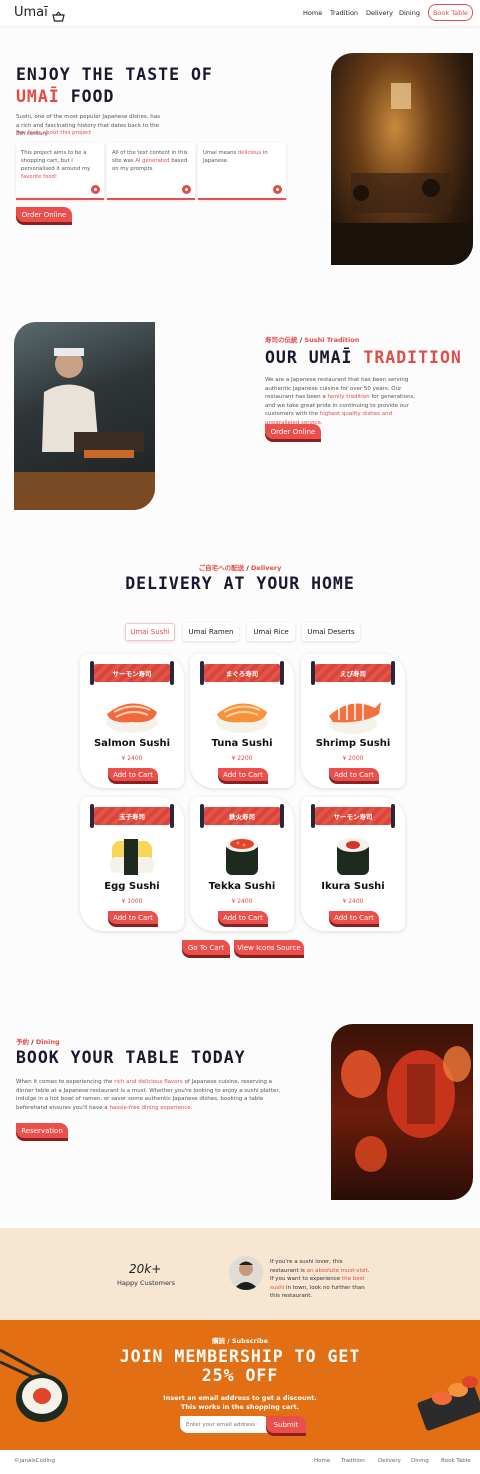 The height and width of the screenshot is (1474, 480). I want to click on kicker-jp: 予約, so click(22, 1042).